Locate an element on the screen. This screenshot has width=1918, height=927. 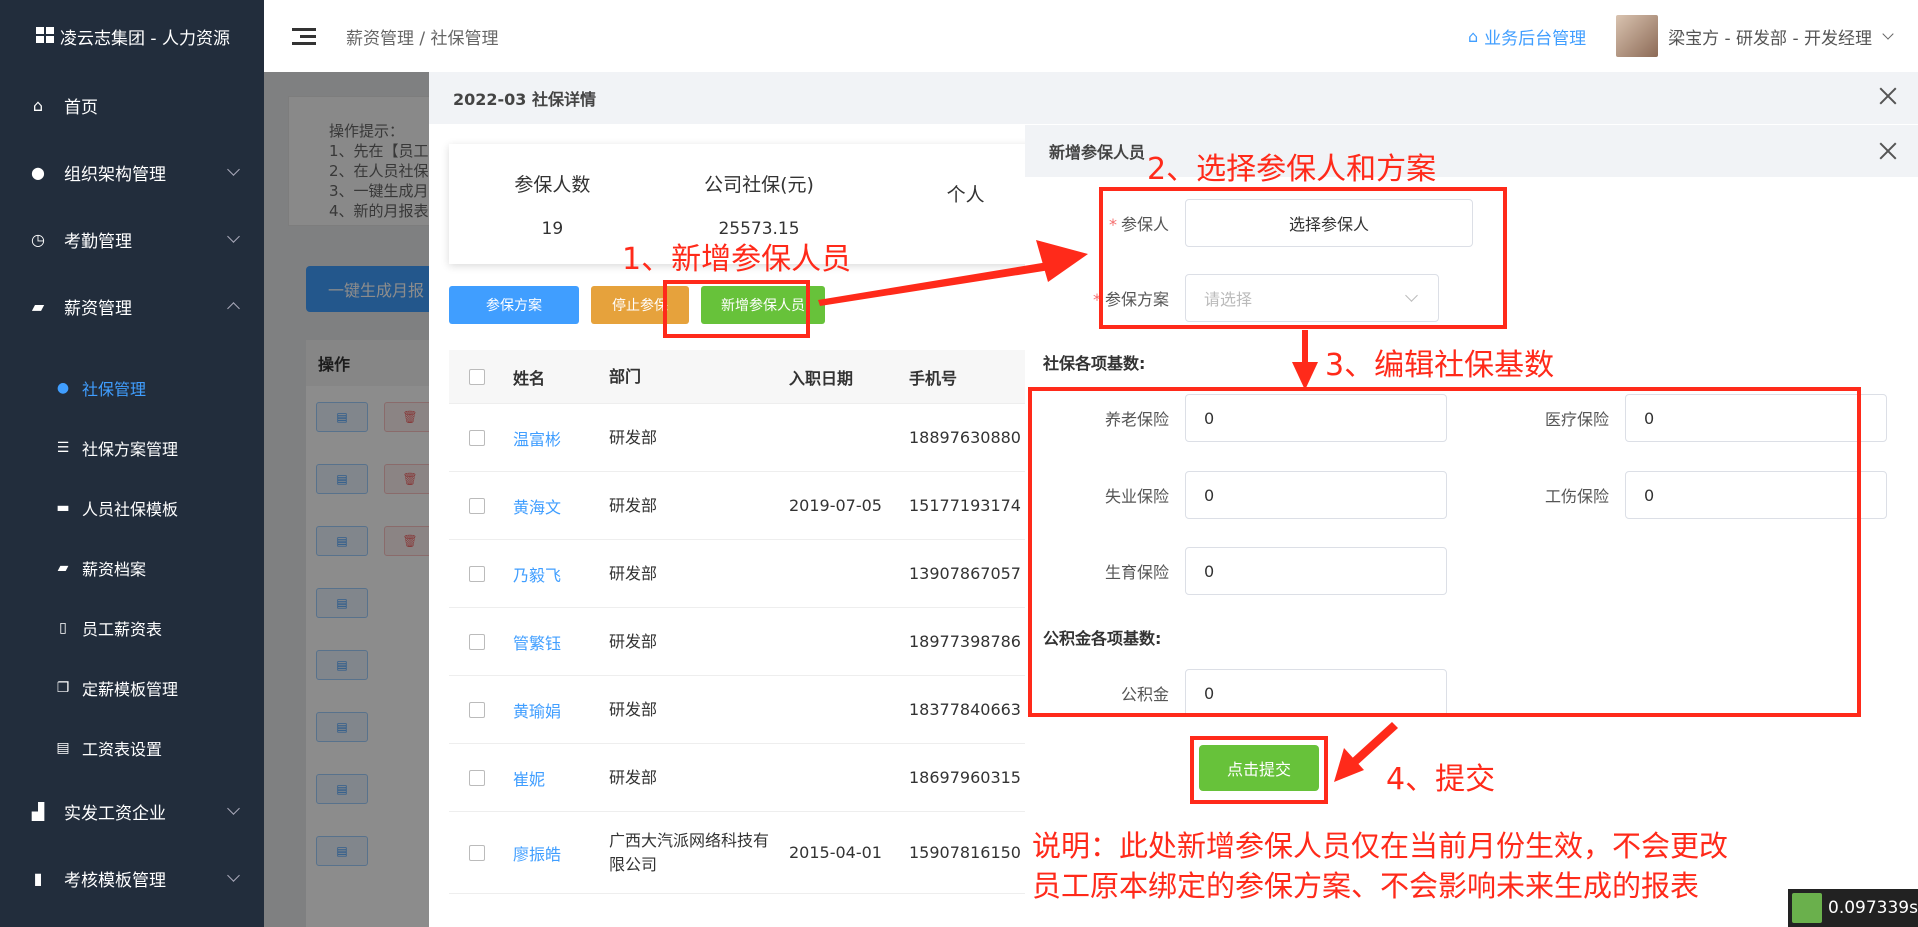
sidebar-subitem-payroll-settings: ▤ 工资表设置 is located at coordinates (132, 748).